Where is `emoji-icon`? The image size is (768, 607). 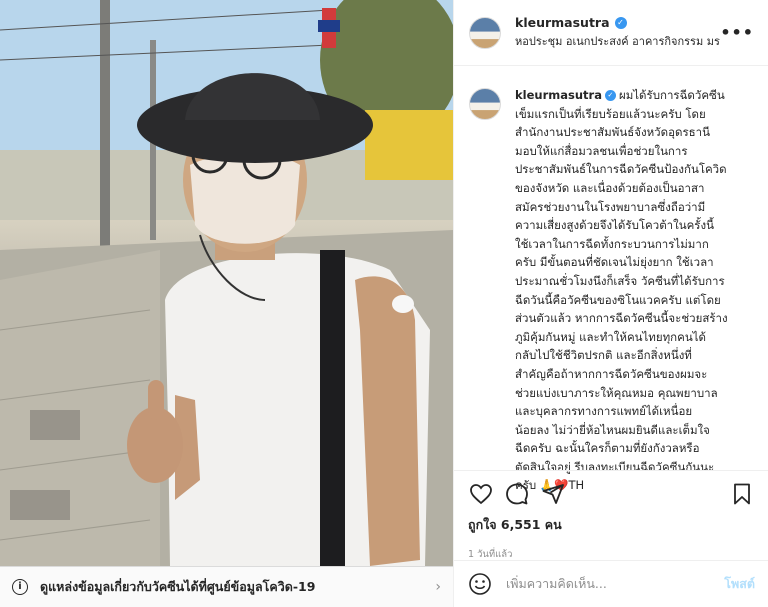 emoji-icon is located at coordinates (480, 584).